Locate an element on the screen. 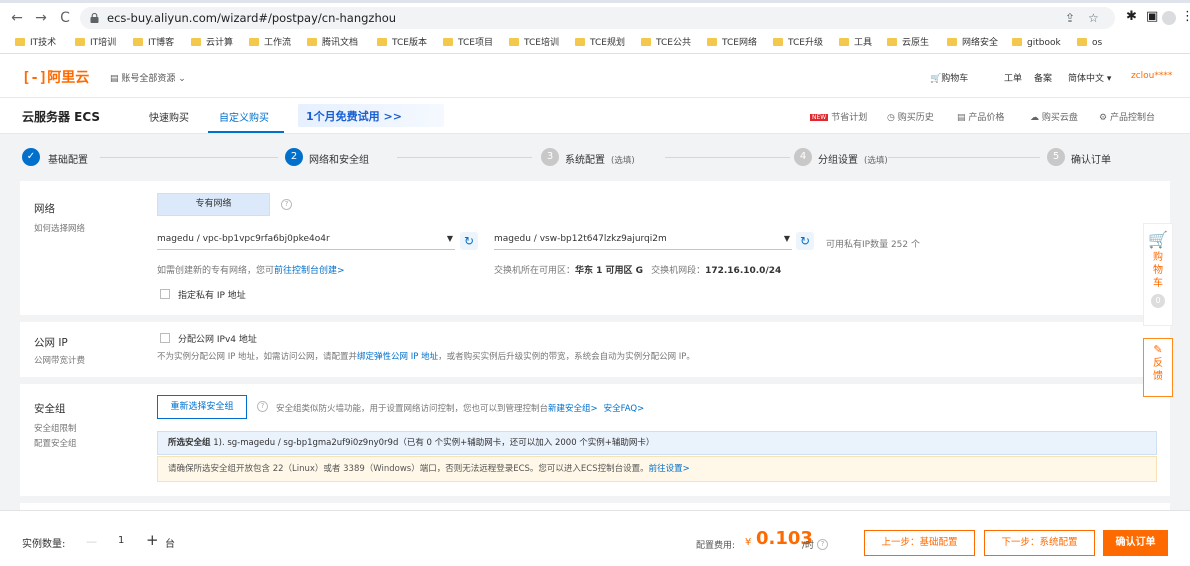  bookmark-folder: TCE培训 is located at coordinates (534, 43).